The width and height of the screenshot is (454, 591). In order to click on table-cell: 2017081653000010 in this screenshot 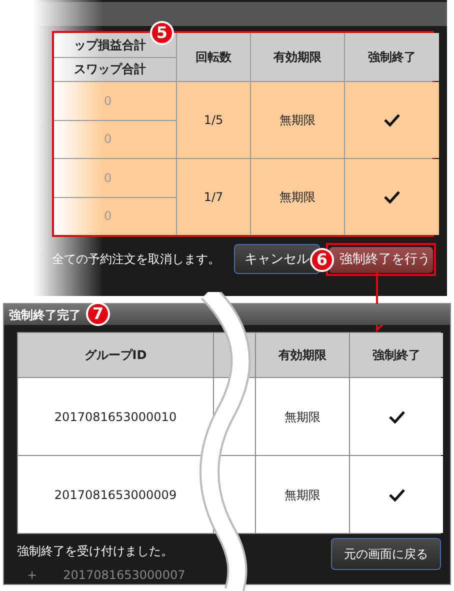, I will do `click(115, 416)`.